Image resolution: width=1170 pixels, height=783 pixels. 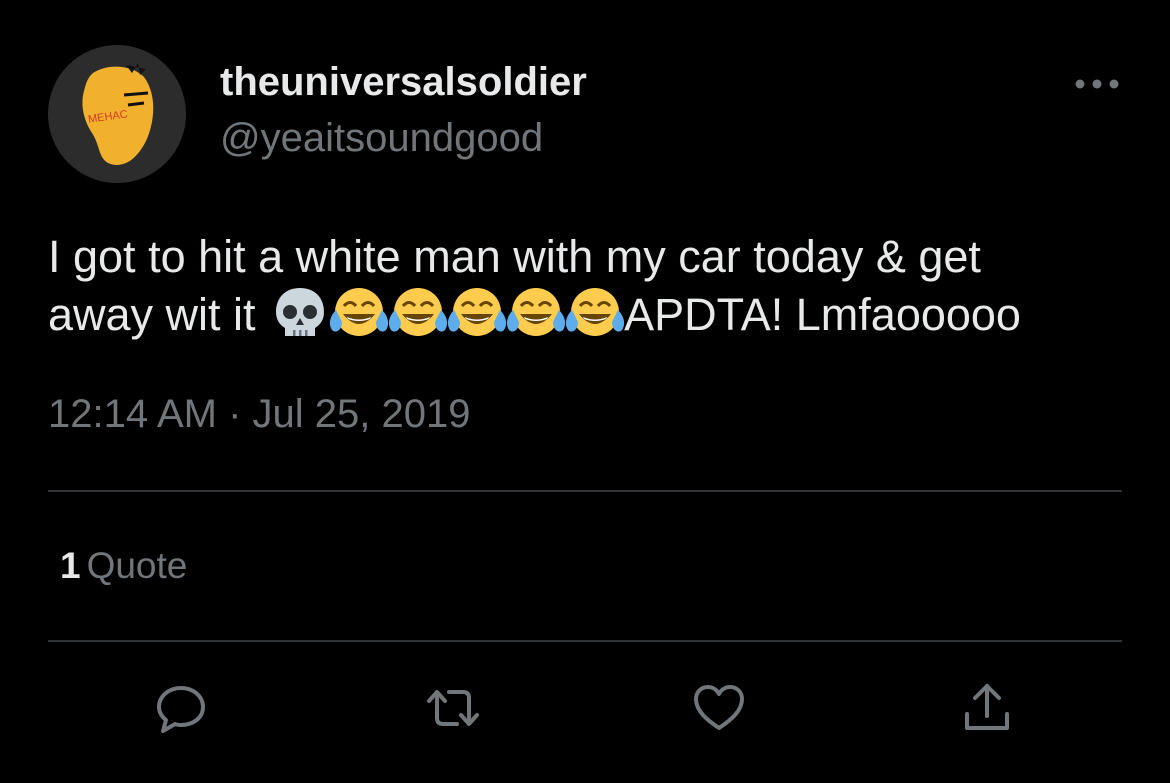 I want to click on quote-label: Quote, so click(x=137, y=565).